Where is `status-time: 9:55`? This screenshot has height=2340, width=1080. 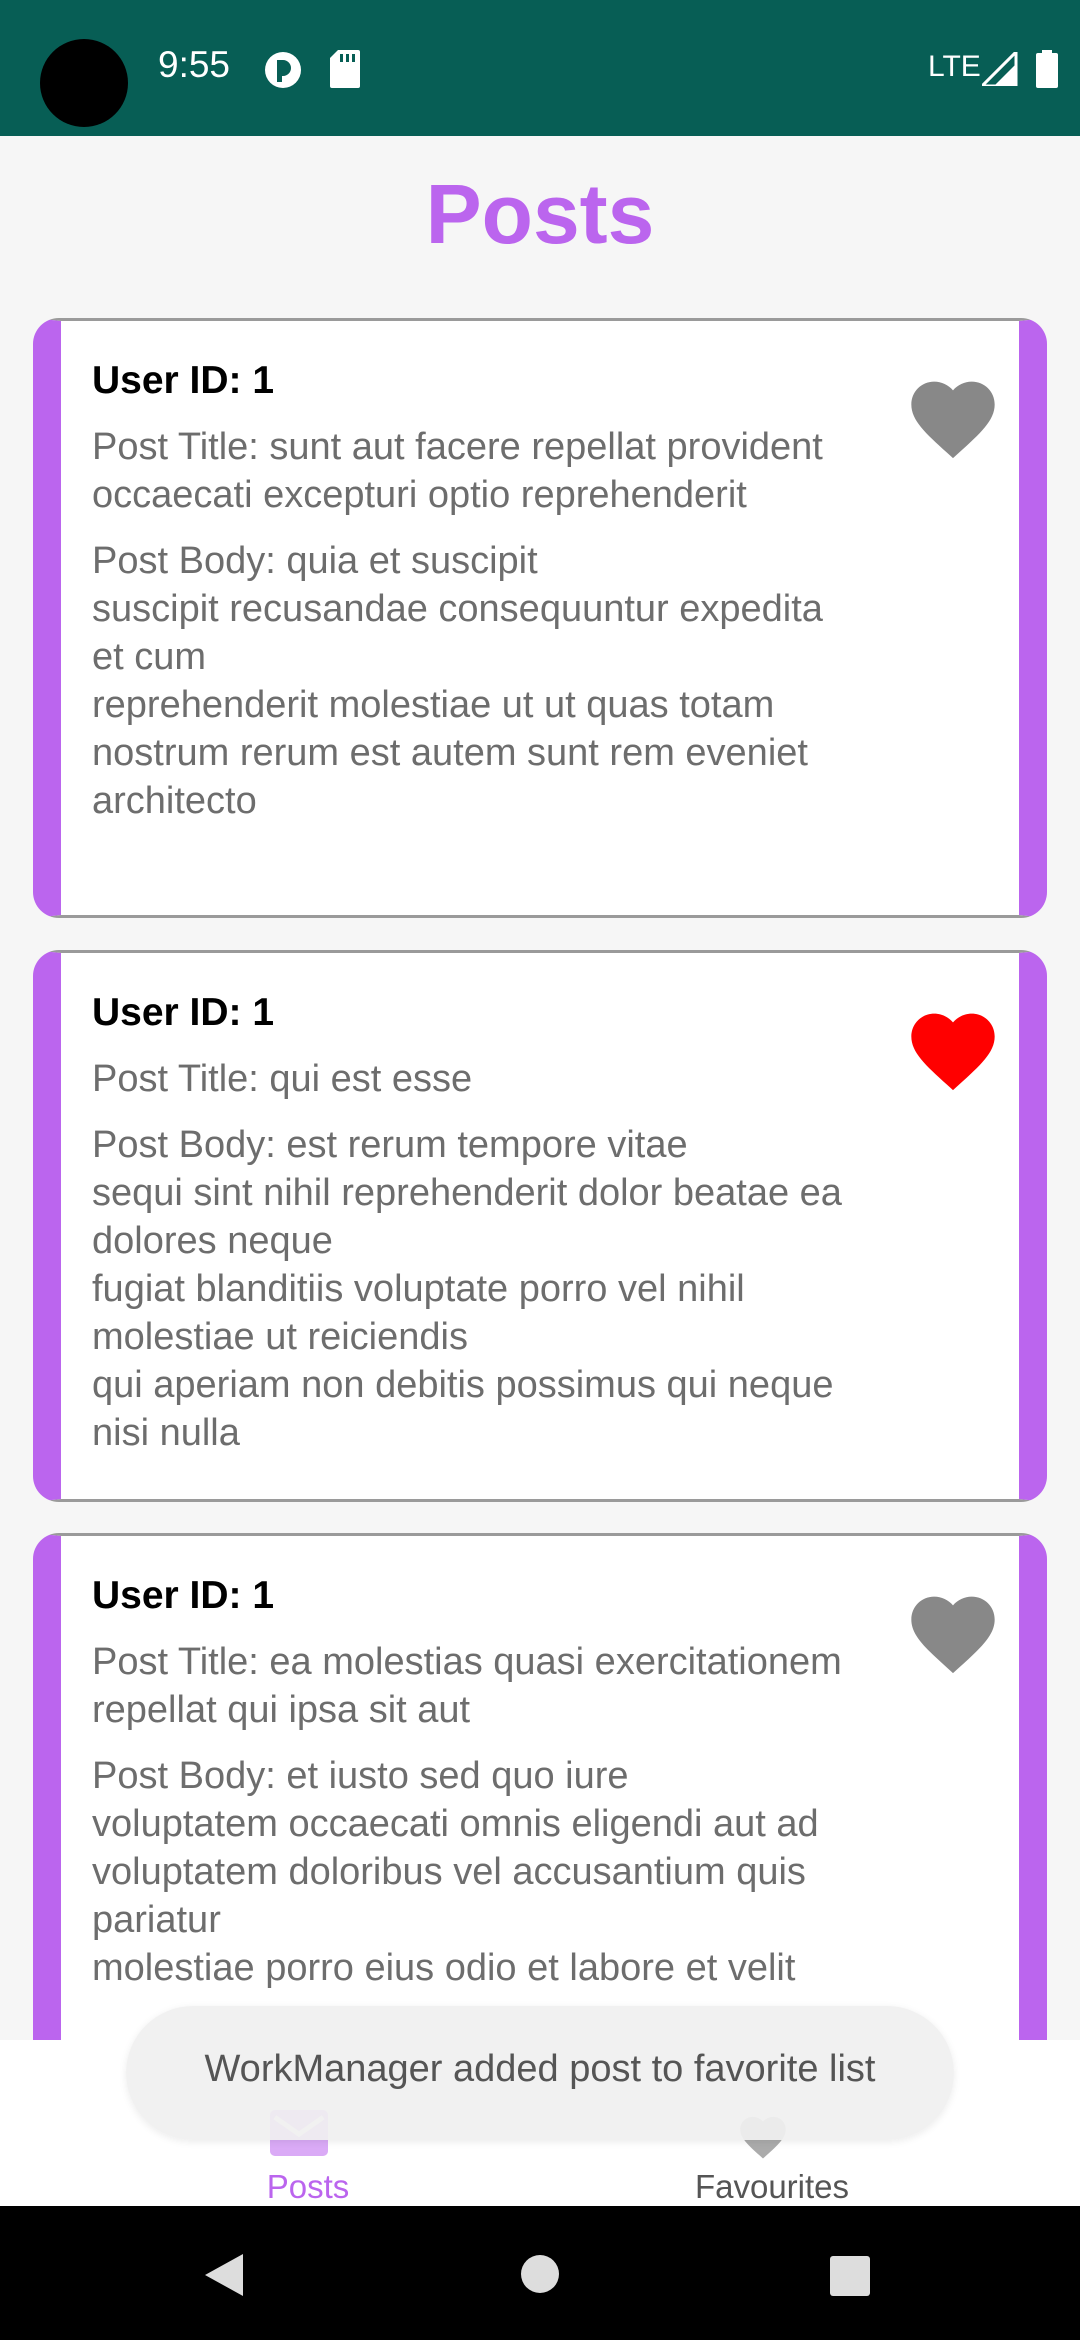 status-time: 9:55 is located at coordinates (194, 64).